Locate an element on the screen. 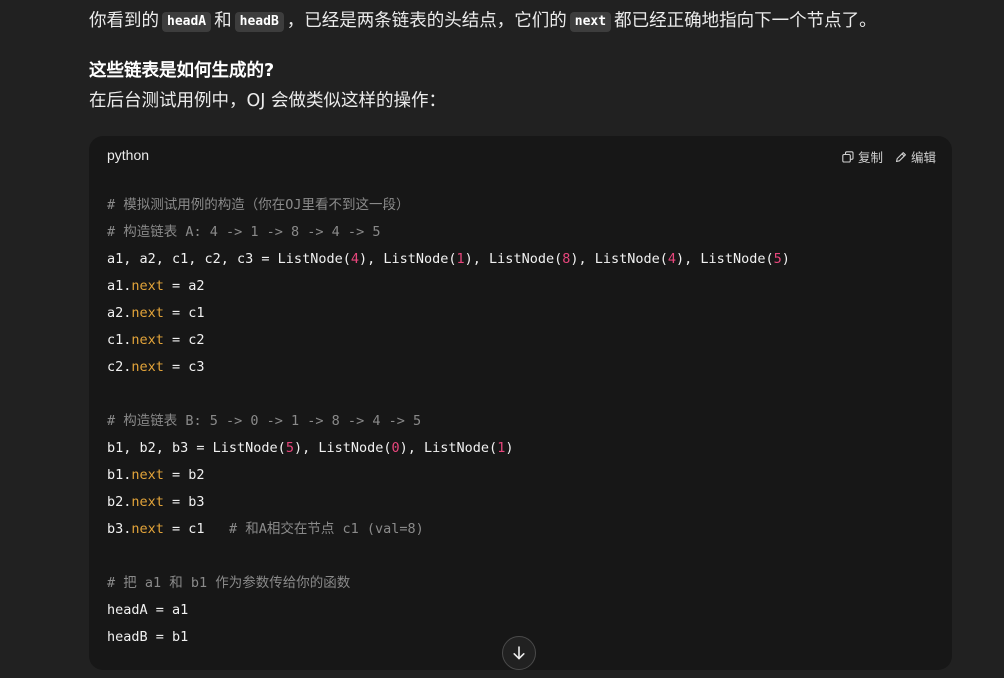 This screenshot has width=1004, height=678. code-token-comment: # 和A相交在节点 c1 (val=8) is located at coordinates (326, 529).